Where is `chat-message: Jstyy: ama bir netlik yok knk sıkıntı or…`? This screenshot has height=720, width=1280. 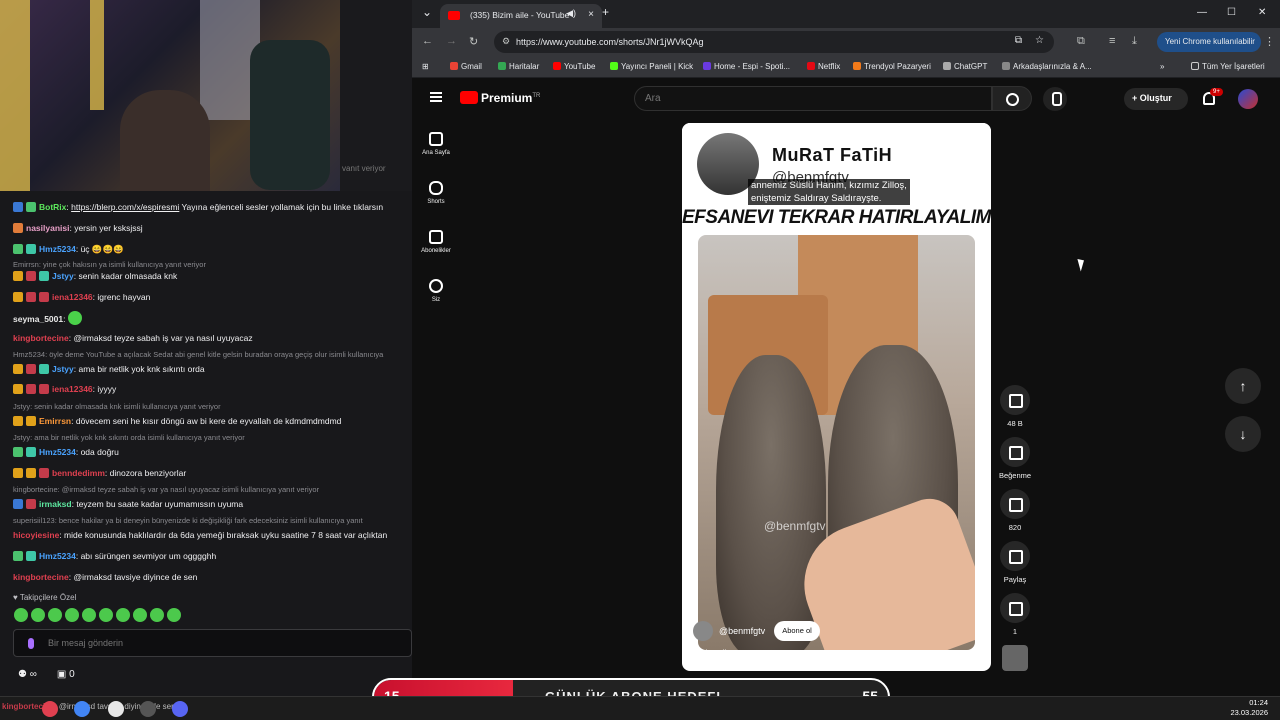 chat-message: Jstyy: ama bir netlik yok knk sıkıntı or… is located at coordinates (109, 369).